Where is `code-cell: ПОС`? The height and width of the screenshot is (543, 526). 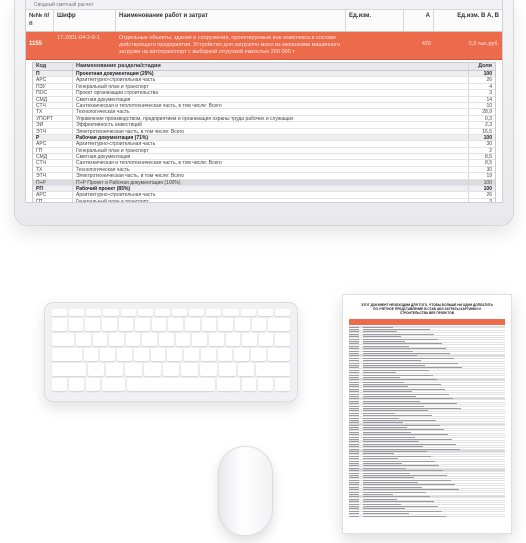 code-cell: ПОС is located at coordinates (53, 93).